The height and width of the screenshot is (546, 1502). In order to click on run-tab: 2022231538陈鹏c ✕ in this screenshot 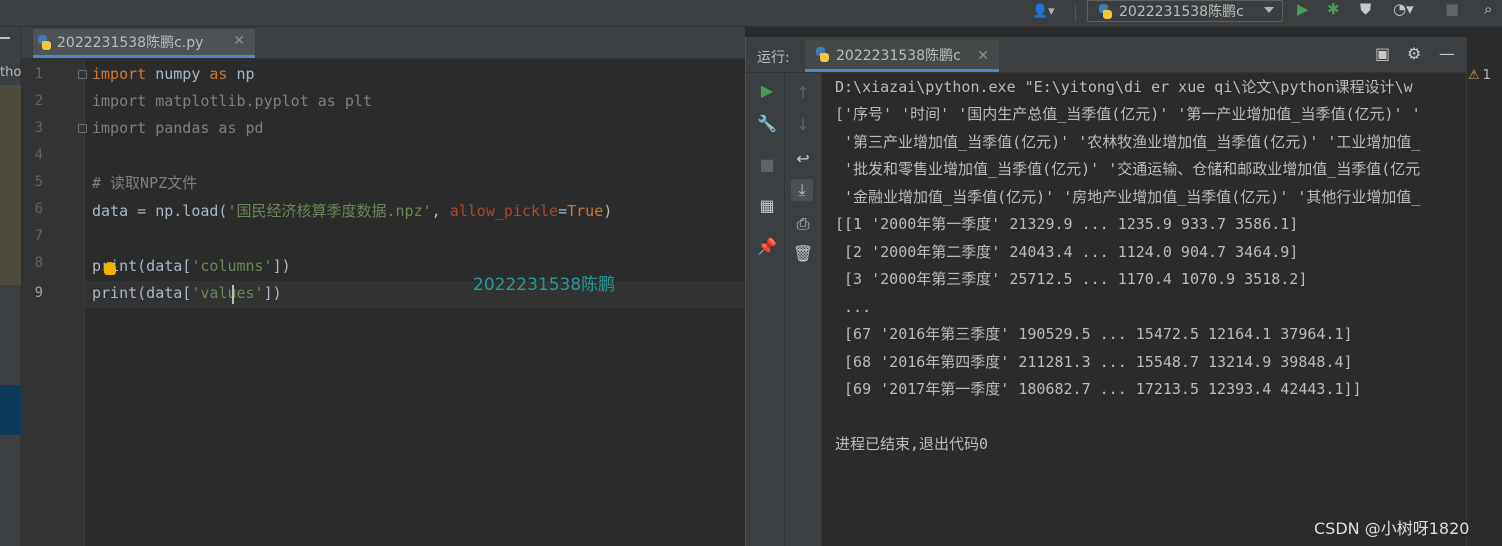, I will do `click(902, 56)`.